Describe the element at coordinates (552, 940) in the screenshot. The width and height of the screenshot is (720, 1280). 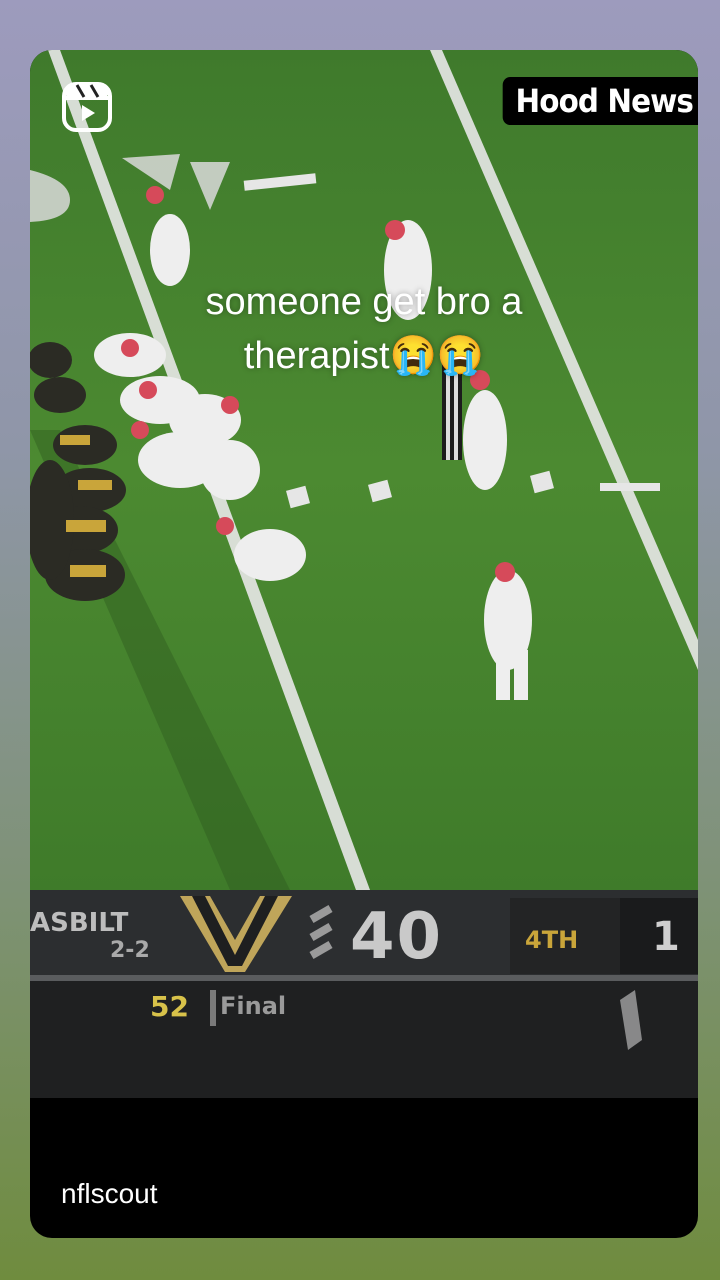
I see `scoreboard-quarter: 4TH` at that location.